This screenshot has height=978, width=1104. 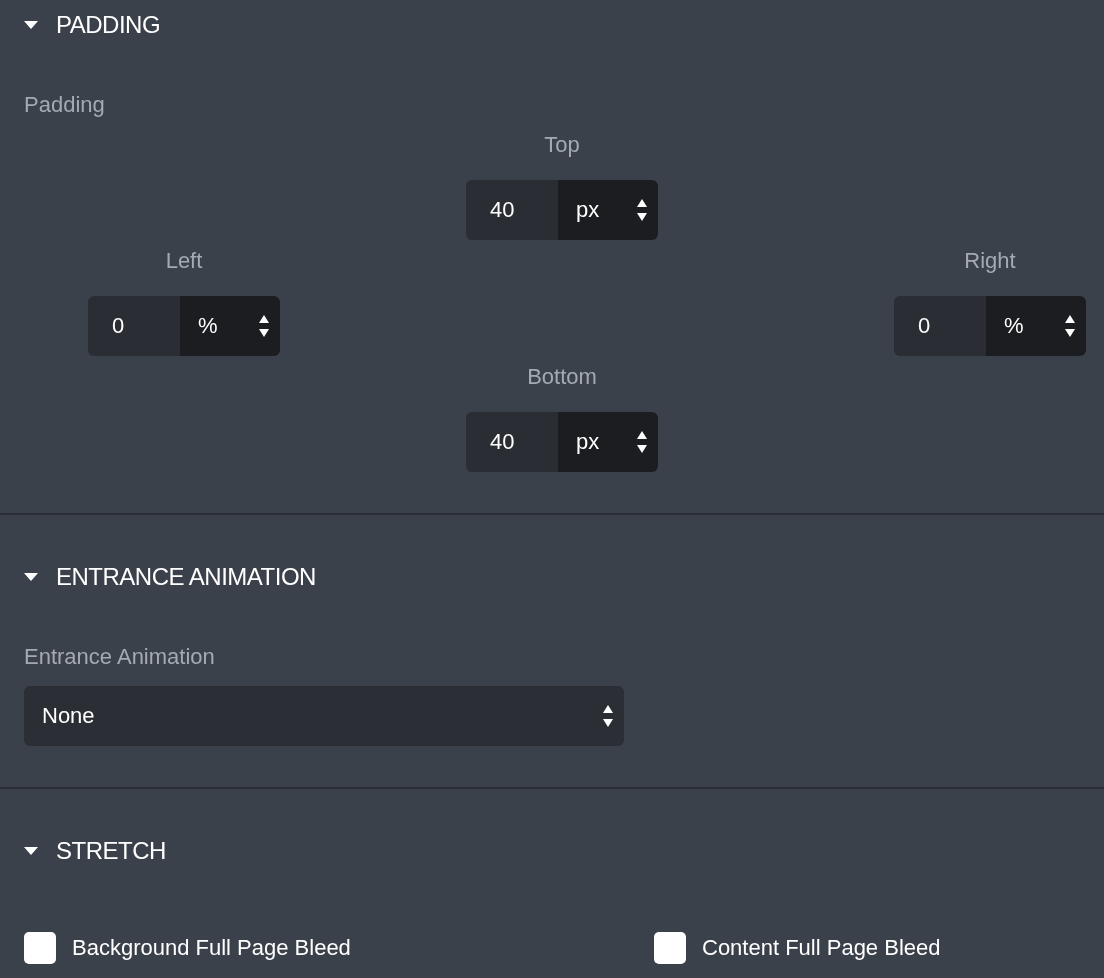 What do you see at coordinates (552, 25) in the screenshot?
I see `section-header: PADDING` at bounding box center [552, 25].